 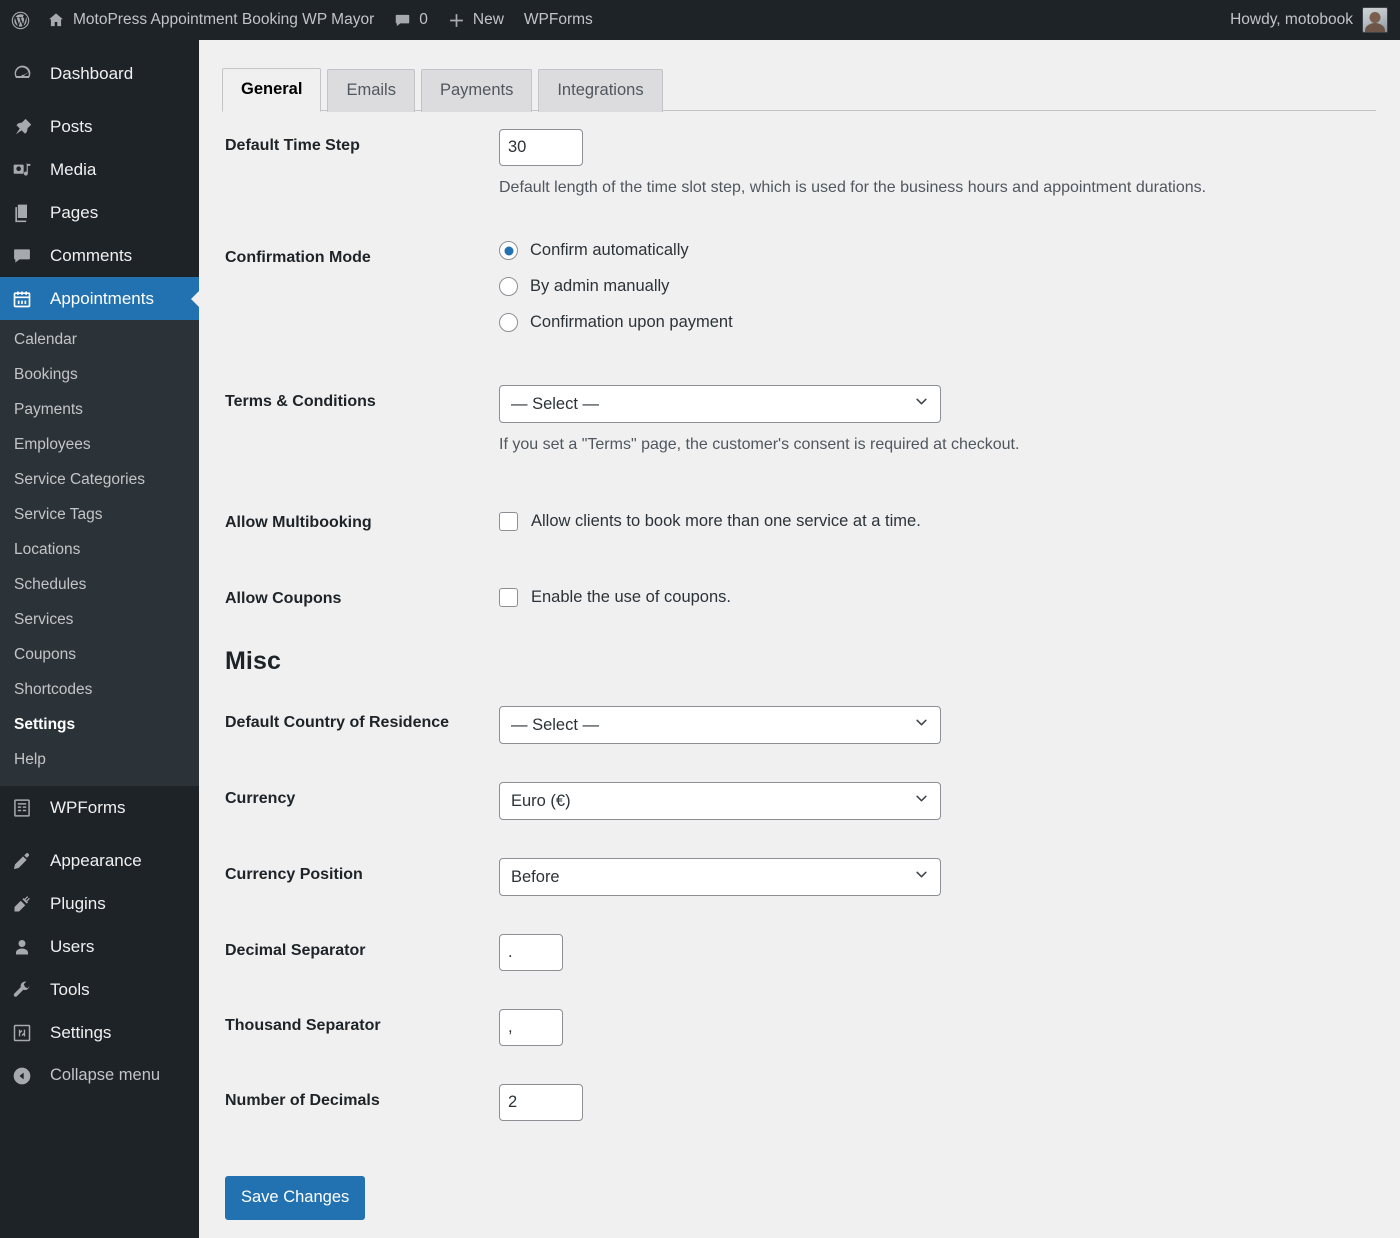 I want to click on sidebar-subitem-coupons: Coupons, so click(x=99, y=654).